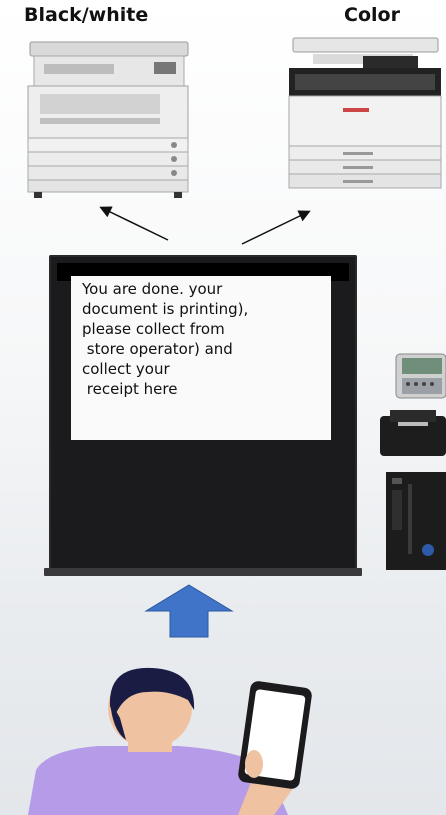  What do you see at coordinates (420, 376) in the screenshot?
I see `card-scanner-icon` at bounding box center [420, 376].